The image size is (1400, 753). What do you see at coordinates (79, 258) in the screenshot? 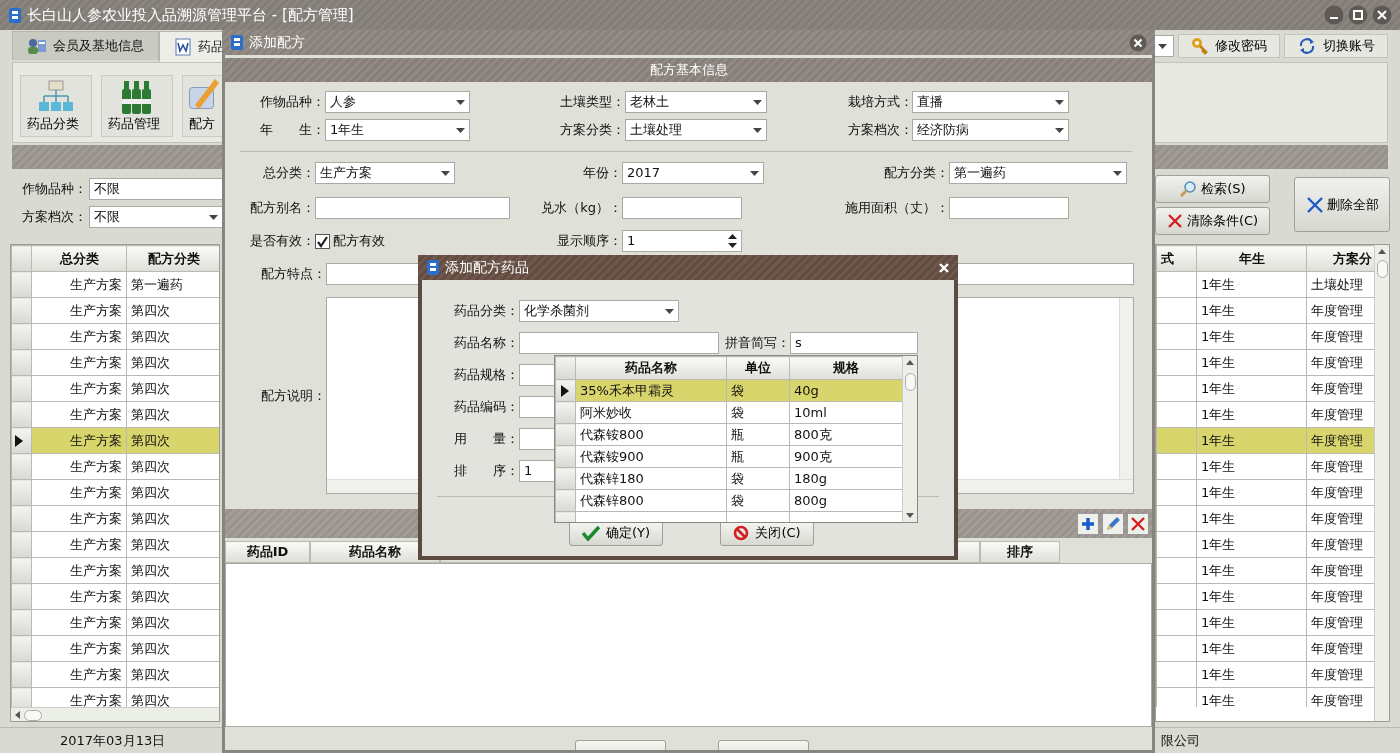
I see `column-header: 总分类` at bounding box center [79, 258].